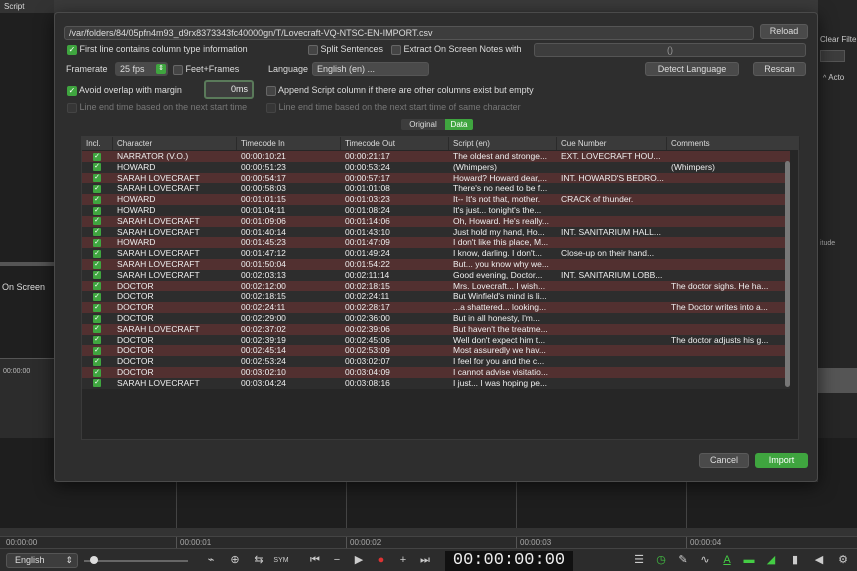 The image size is (857, 571). I want to click on column-header: Timecode Out, so click(395, 143).